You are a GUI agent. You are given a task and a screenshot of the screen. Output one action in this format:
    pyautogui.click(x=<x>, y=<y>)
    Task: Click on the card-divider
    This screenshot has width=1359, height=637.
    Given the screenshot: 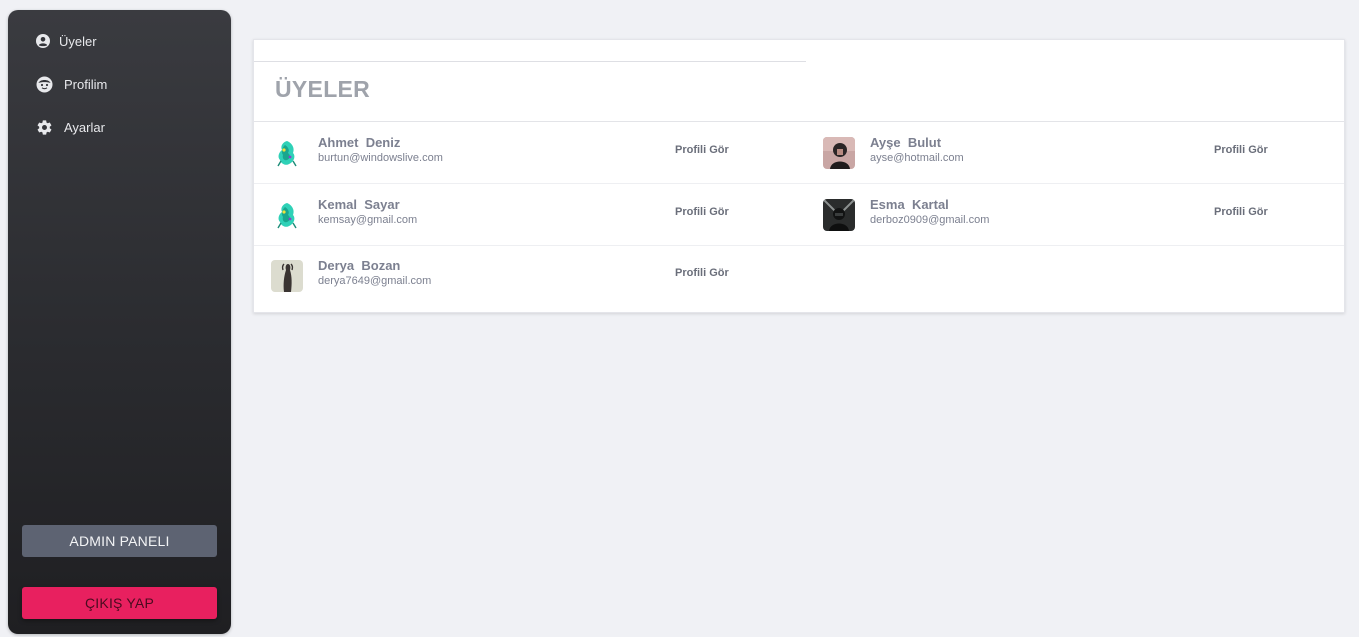 What is the action you would take?
    pyautogui.click(x=799, y=121)
    